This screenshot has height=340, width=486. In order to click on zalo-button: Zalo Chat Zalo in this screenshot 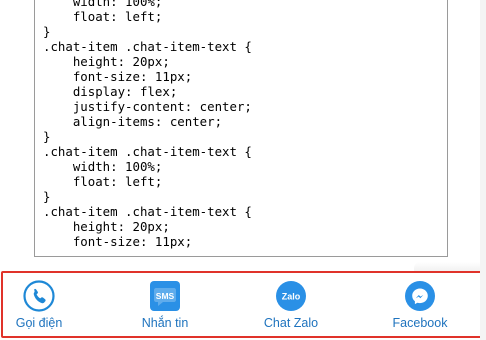, I will do `click(291, 306)`.